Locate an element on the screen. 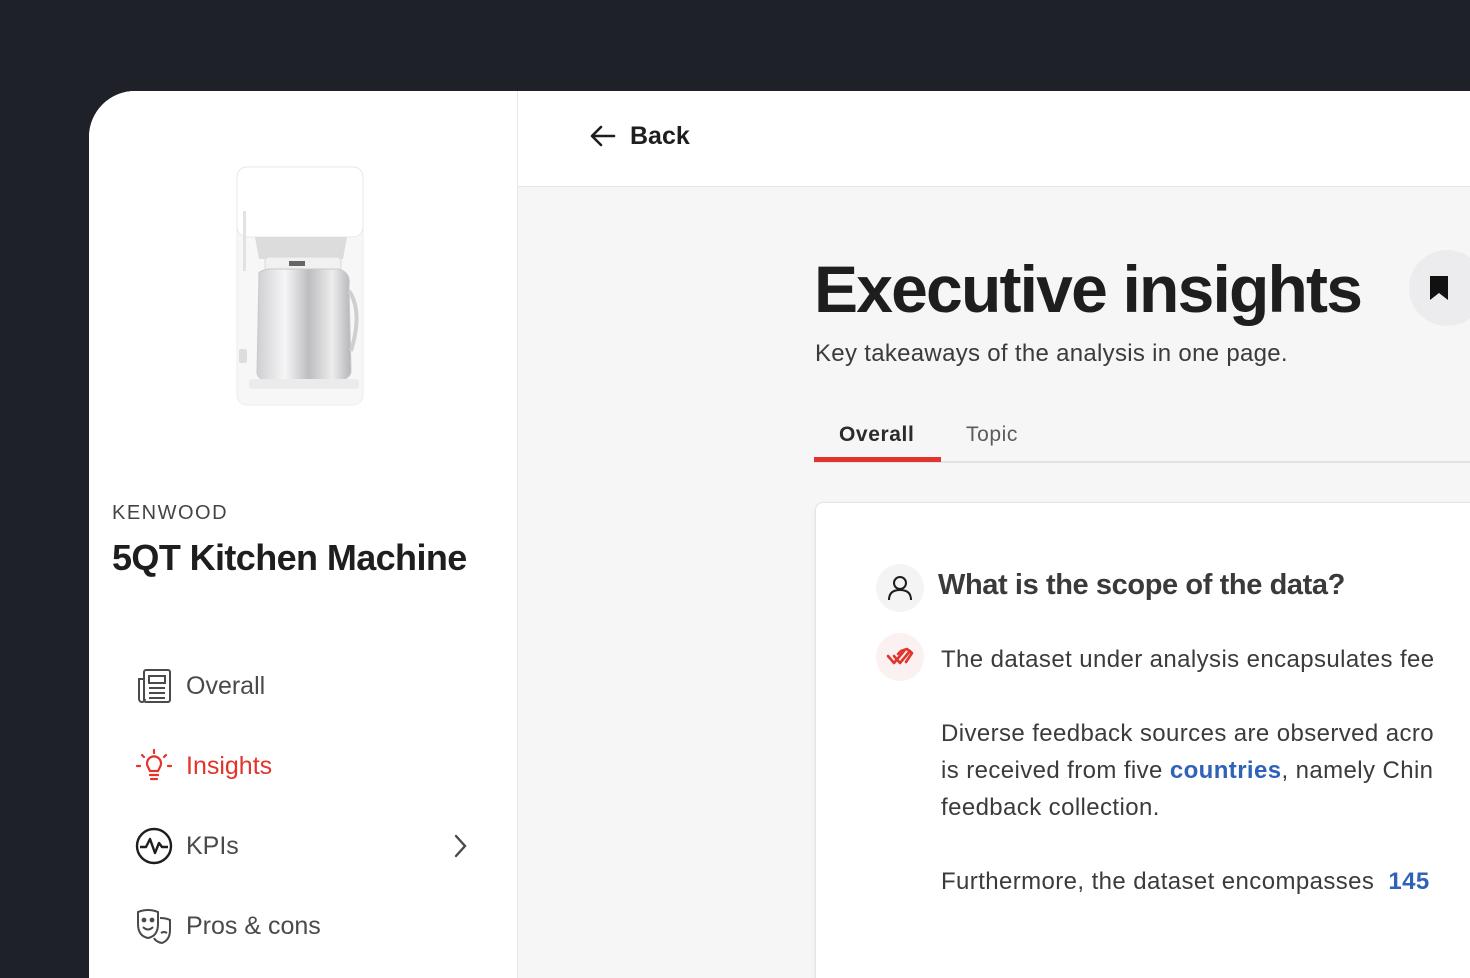 The width and height of the screenshot is (1470, 978). sidebar-item-label: Insights is located at coordinates (229, 765).